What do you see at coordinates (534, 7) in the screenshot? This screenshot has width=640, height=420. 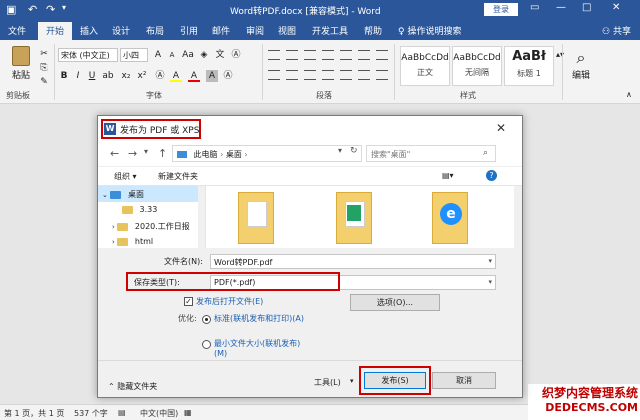 I see `ribbon-display-icon: ▭` at bounding box center [534, 7].